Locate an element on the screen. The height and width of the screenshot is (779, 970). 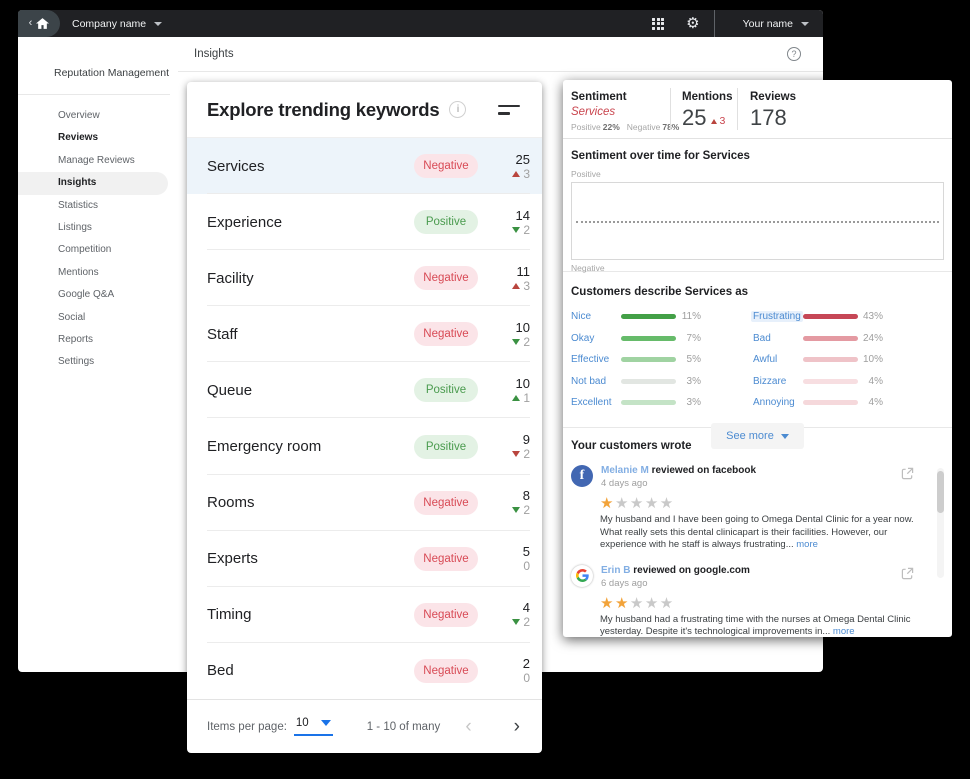
review-item: Erin B reviewed on google.com 6 days ago is located at coordinates (757, 601).